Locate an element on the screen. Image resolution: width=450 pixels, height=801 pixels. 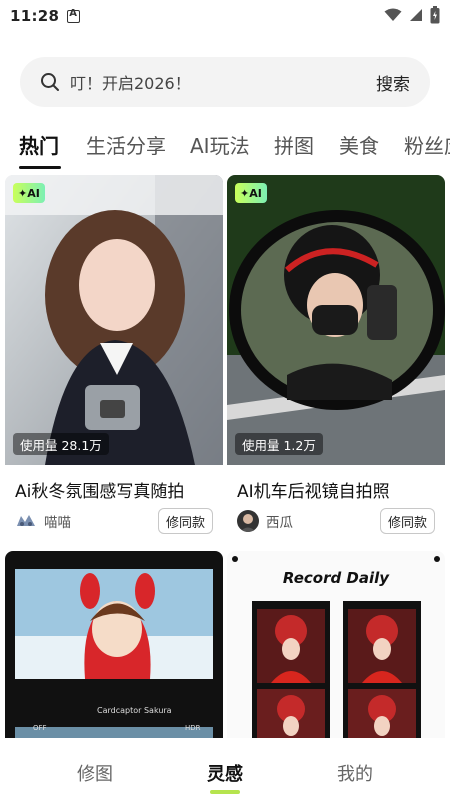
card-title: AI机车后视镜自拍照 is located at coordinates (313, 492).